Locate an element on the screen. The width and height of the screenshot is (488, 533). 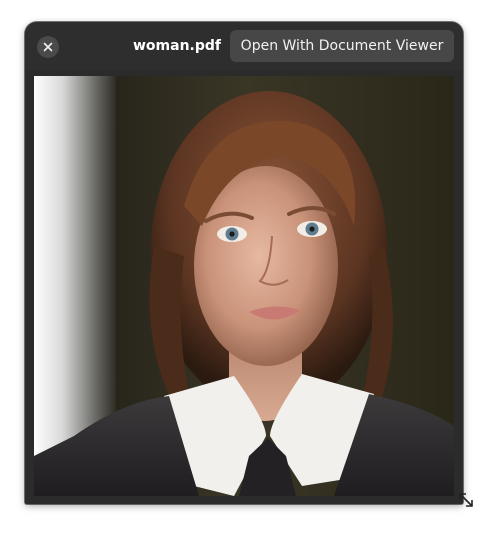
headerbar: woman.pdf Open With Document Viewer is located at coordinates (244, 46).